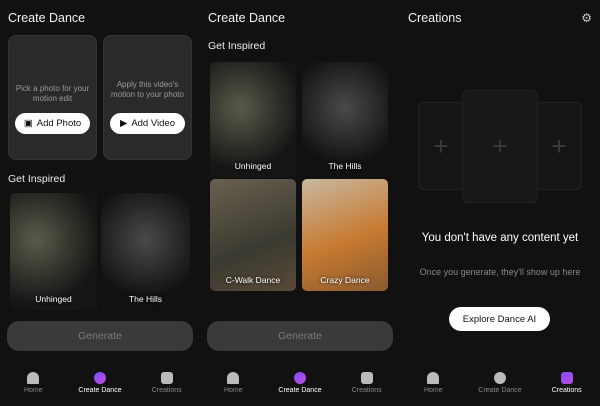 Image resolution: width=600 pixels, height=406 pixels. I want to click on empty-subtitle: Once you generate, they'll show up here, so click(500, 272).